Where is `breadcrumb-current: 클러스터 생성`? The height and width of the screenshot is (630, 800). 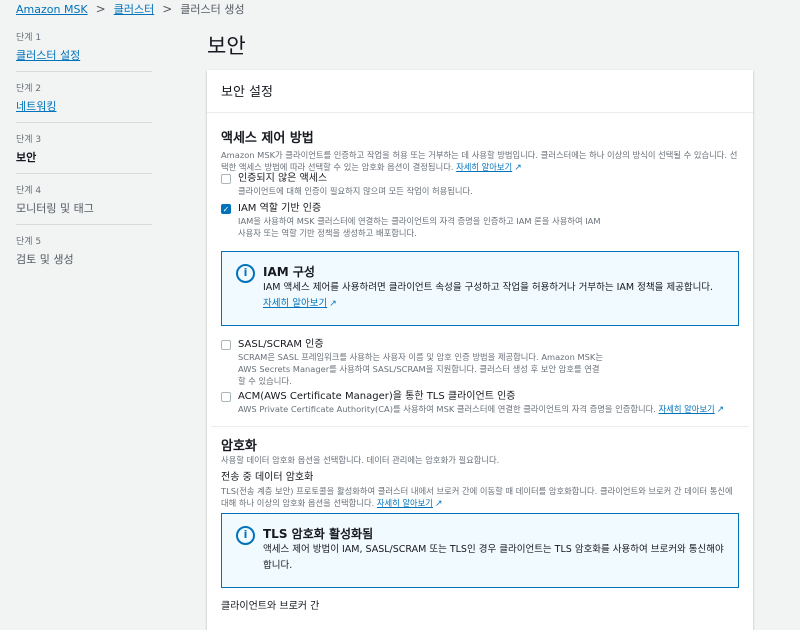 breadcrumb-current: 클러스터 생성 is located at coordinates (212, 9).